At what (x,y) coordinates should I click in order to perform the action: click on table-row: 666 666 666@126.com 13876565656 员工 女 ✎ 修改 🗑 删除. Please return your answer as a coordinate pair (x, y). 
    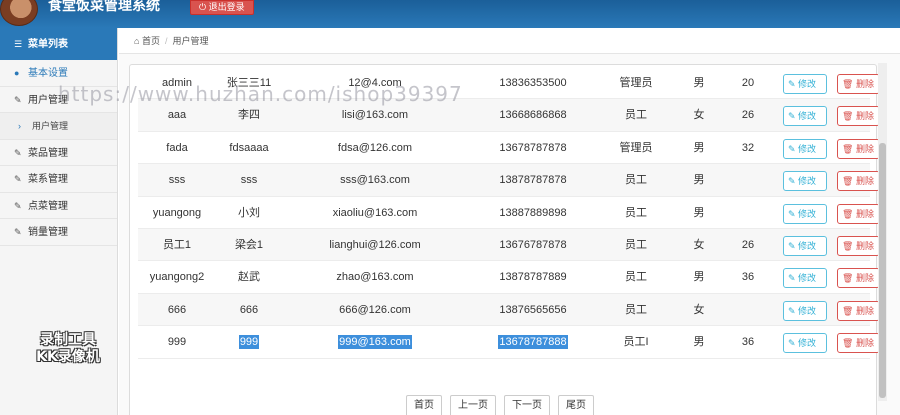
    Looking at the image, I should click on (509, 310).